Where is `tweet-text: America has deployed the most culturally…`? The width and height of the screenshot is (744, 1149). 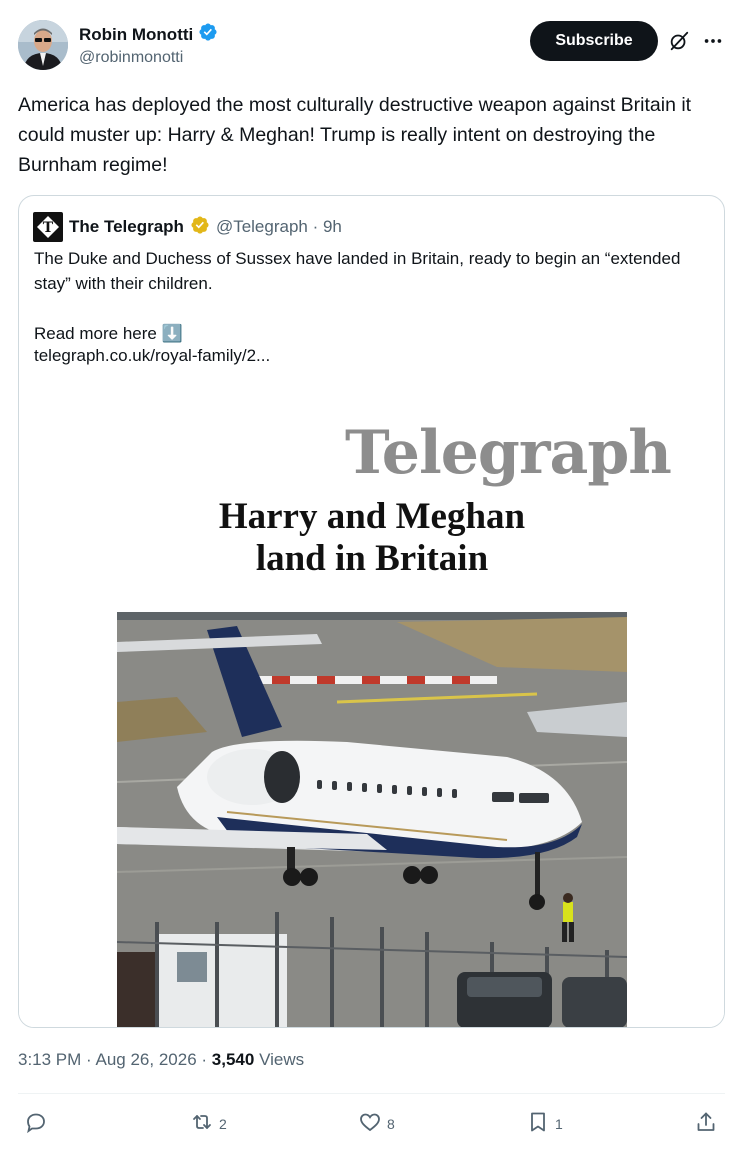
tweet-text: America has deployed the most culturally… is located at coordinates (355, 135).